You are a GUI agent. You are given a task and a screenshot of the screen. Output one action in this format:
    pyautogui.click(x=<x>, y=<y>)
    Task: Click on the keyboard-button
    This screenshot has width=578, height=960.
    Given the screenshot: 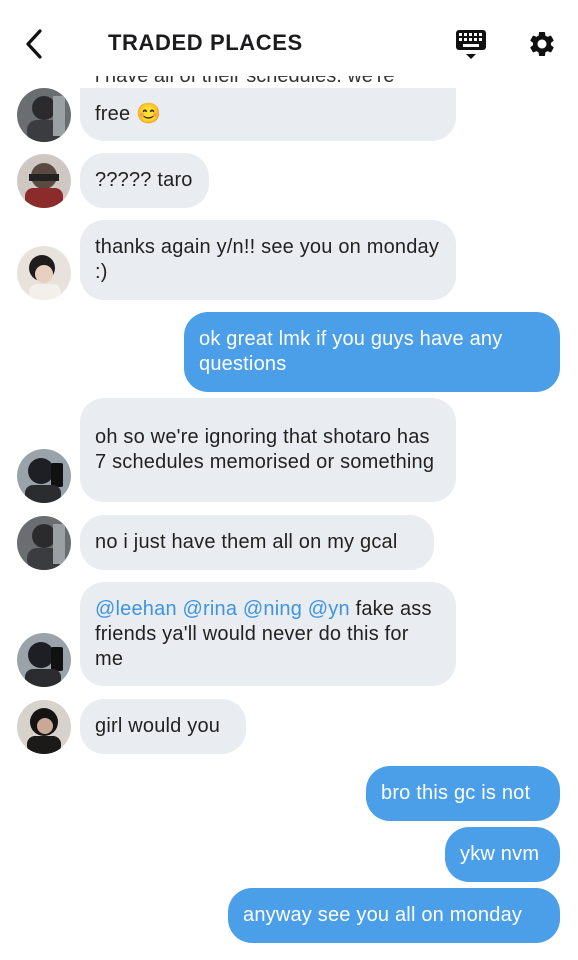 What is the action you would take?
    pyautogui.click(x=472, y=44)
    